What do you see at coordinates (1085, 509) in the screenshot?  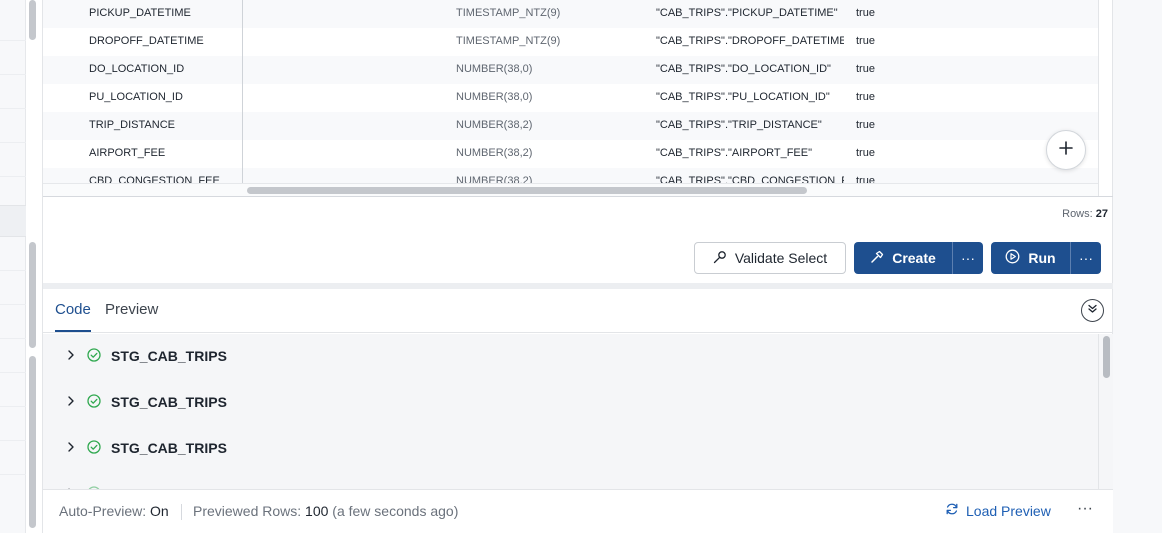 I see `footer-more-button: ···` at bounding box center [1085, 509].